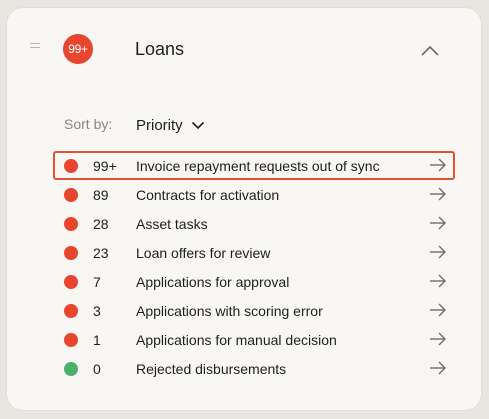 The height and width of the screenshot is (419, 489). What do you see at coordinates (254, 223) in the screenshot?
I see `list-item: 28 Asset tasks` at bounding box center [254, 223].